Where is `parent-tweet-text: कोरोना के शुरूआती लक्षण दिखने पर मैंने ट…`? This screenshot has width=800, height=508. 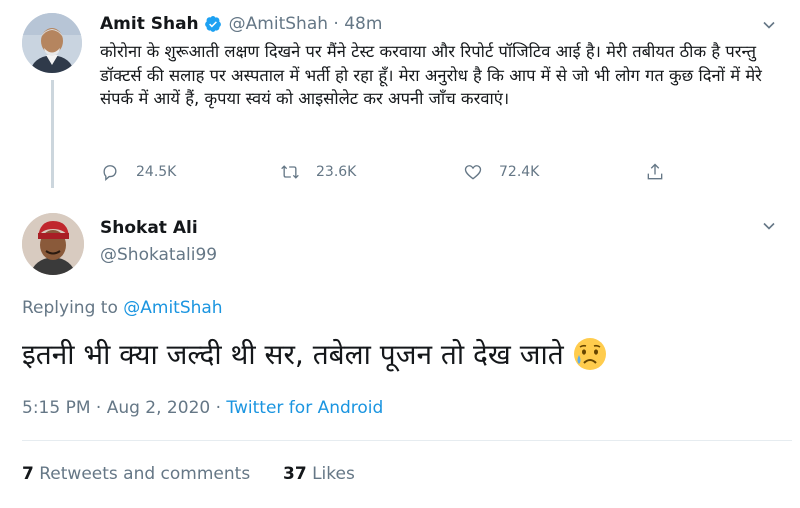
parent-tweet-text: कोरोना के शुरूआती लक्षण दिखने पर मैंने ट… is located at coordinates (431, 75).